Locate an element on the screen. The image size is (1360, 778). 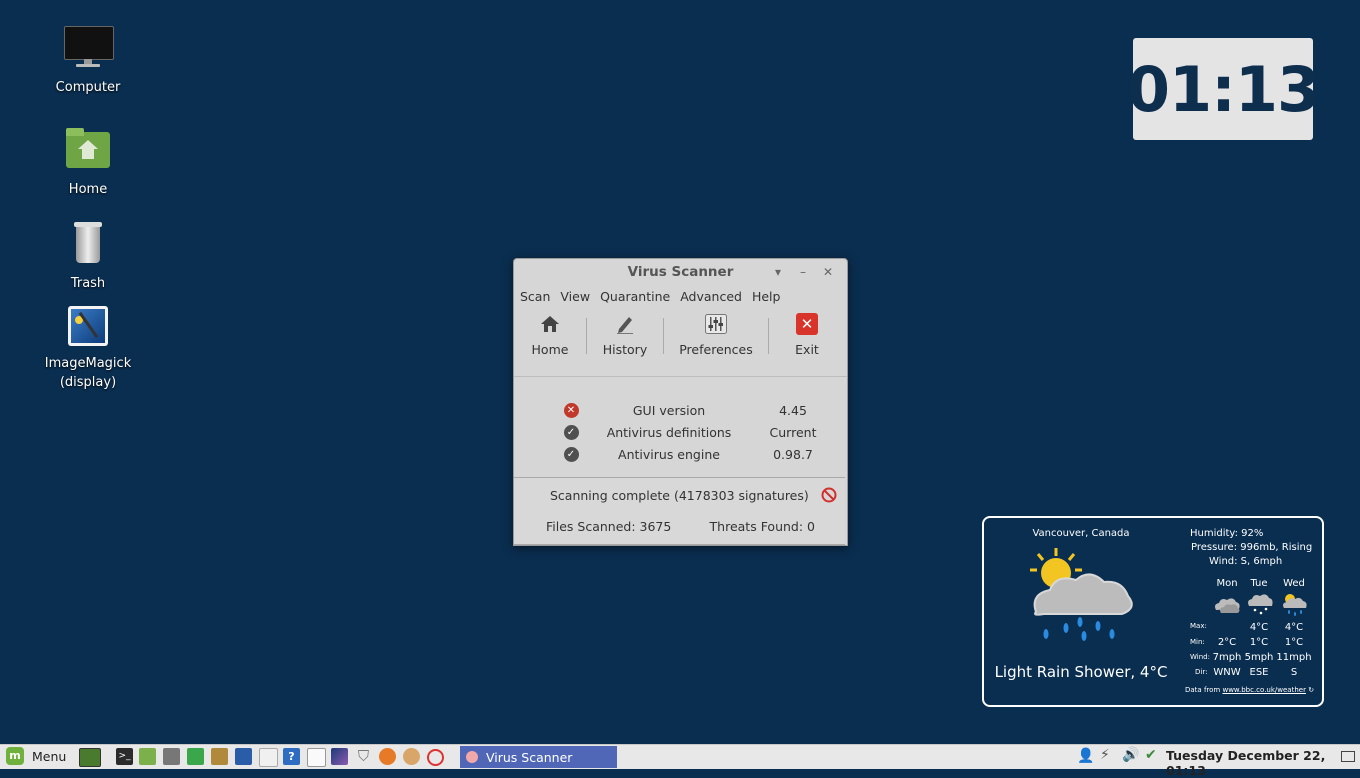
computer-icon is located at coordinates (88, 49).